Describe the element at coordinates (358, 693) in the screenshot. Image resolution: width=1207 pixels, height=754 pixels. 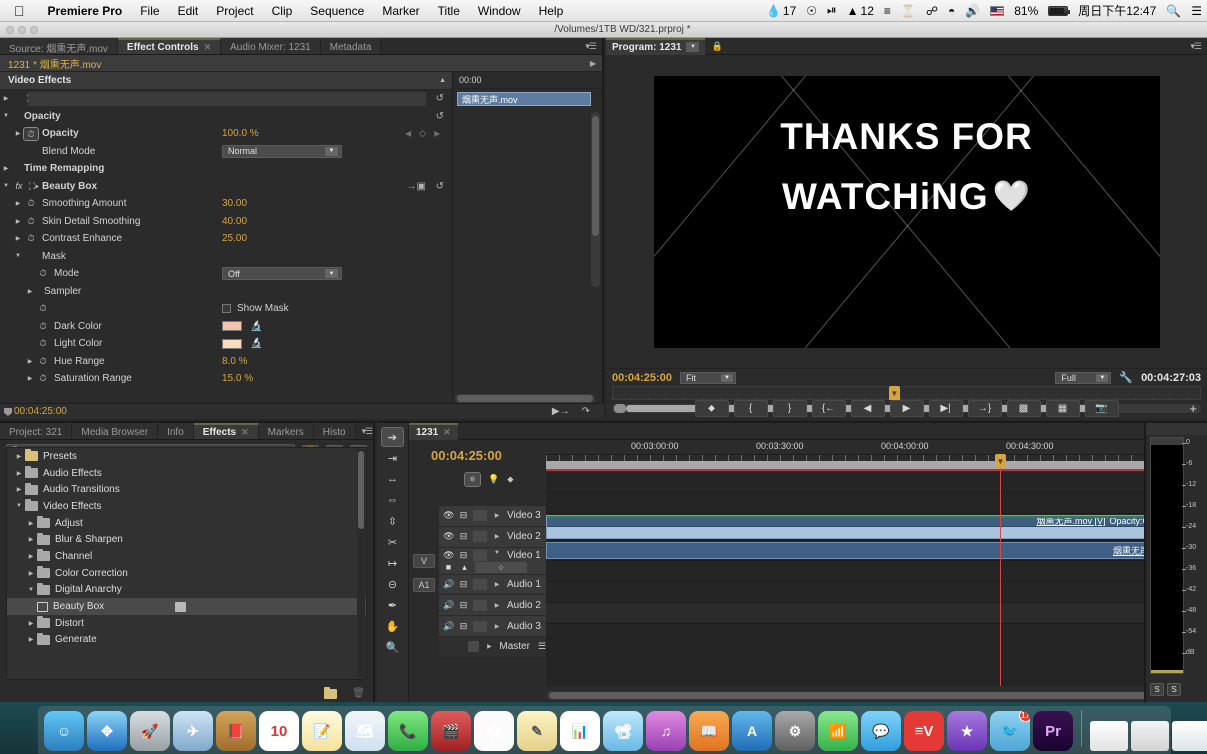
I see `delete-icon: 🗑` at that location.